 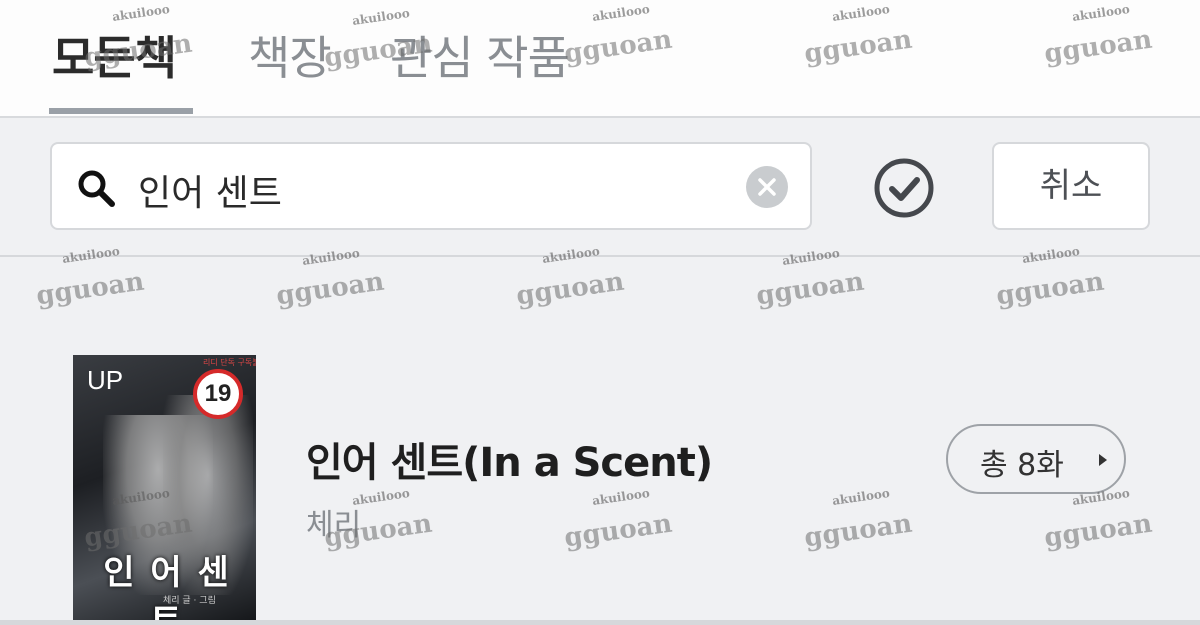 What do you see at coordinates (290, 55) in the screenshot?
I see `tab-bookshelf: 책장` at bounding box center [290, 55].